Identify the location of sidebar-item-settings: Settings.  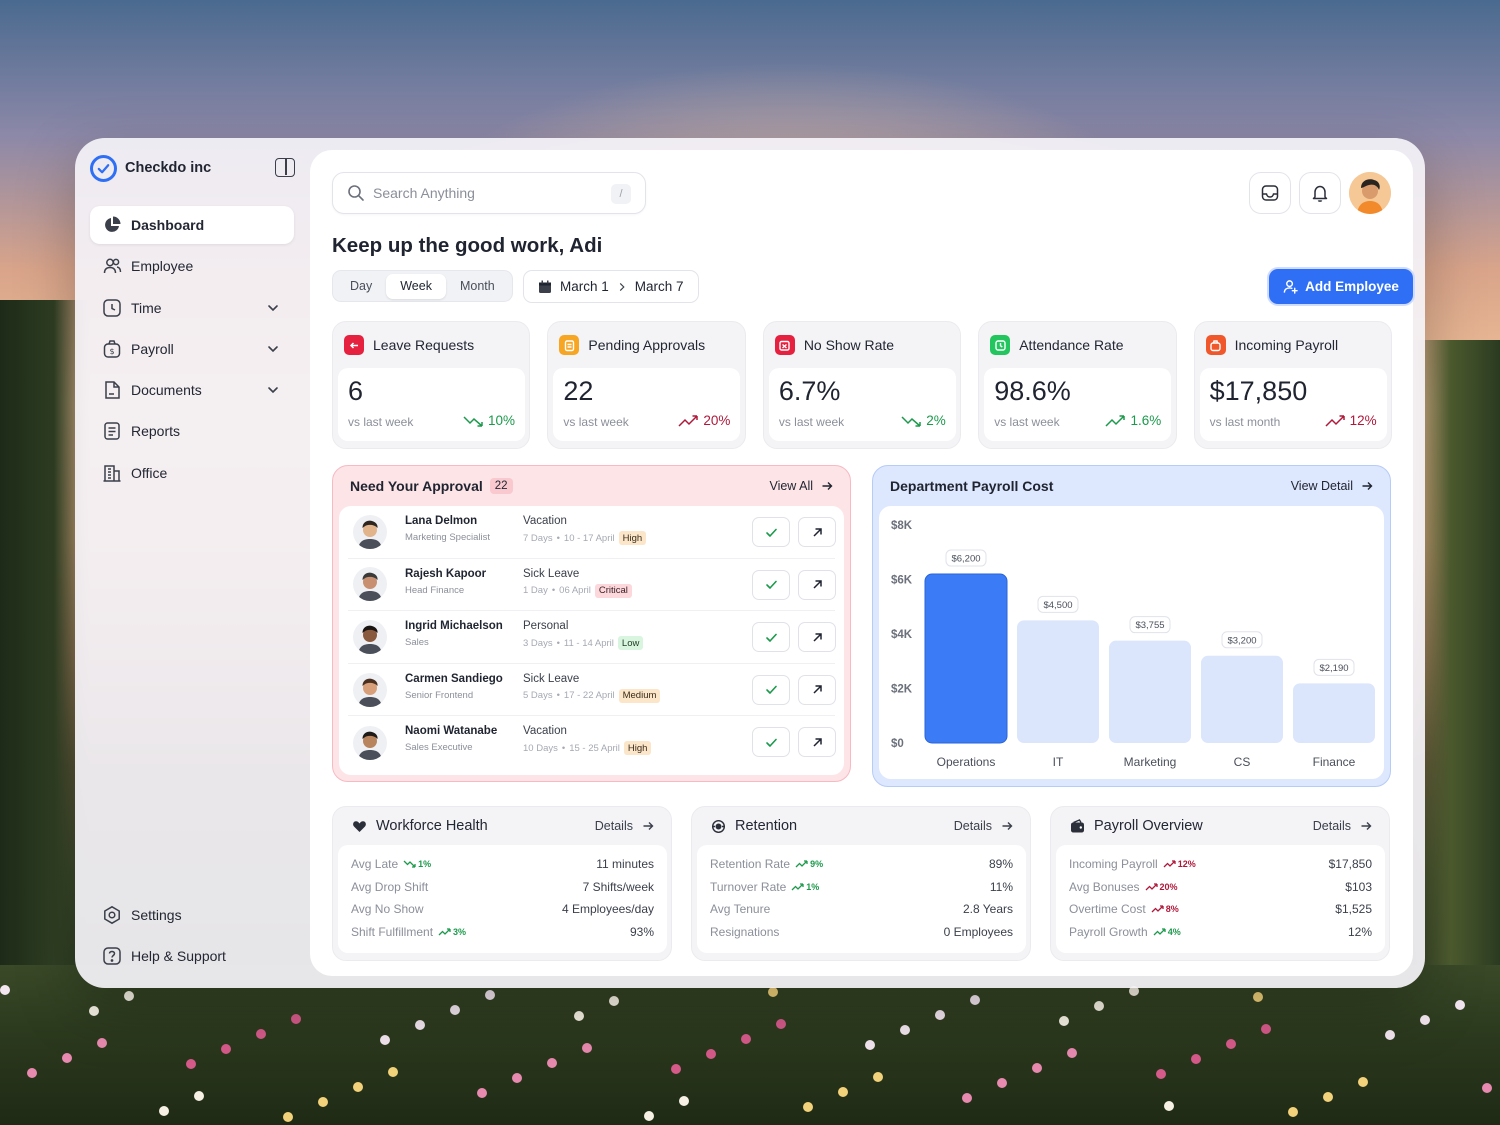
(192, 915).